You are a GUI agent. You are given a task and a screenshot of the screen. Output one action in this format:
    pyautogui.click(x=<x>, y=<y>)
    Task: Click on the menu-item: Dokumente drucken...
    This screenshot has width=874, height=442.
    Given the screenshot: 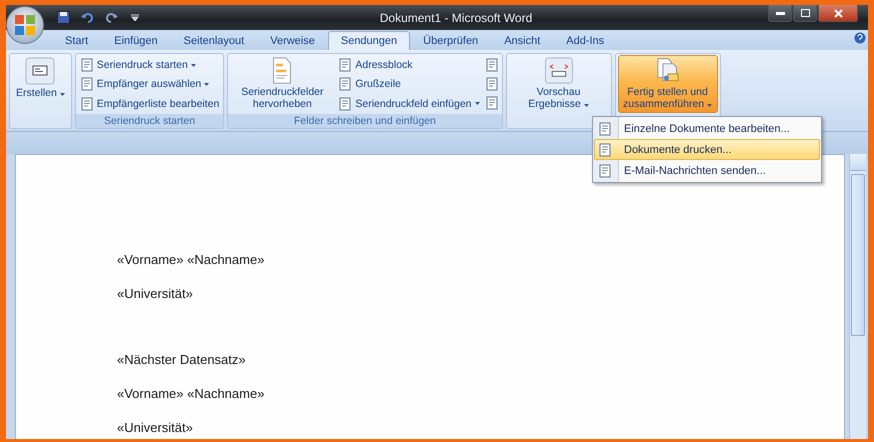 What is the action you would take?
    pyautogui.click(x=707, y=149)
    